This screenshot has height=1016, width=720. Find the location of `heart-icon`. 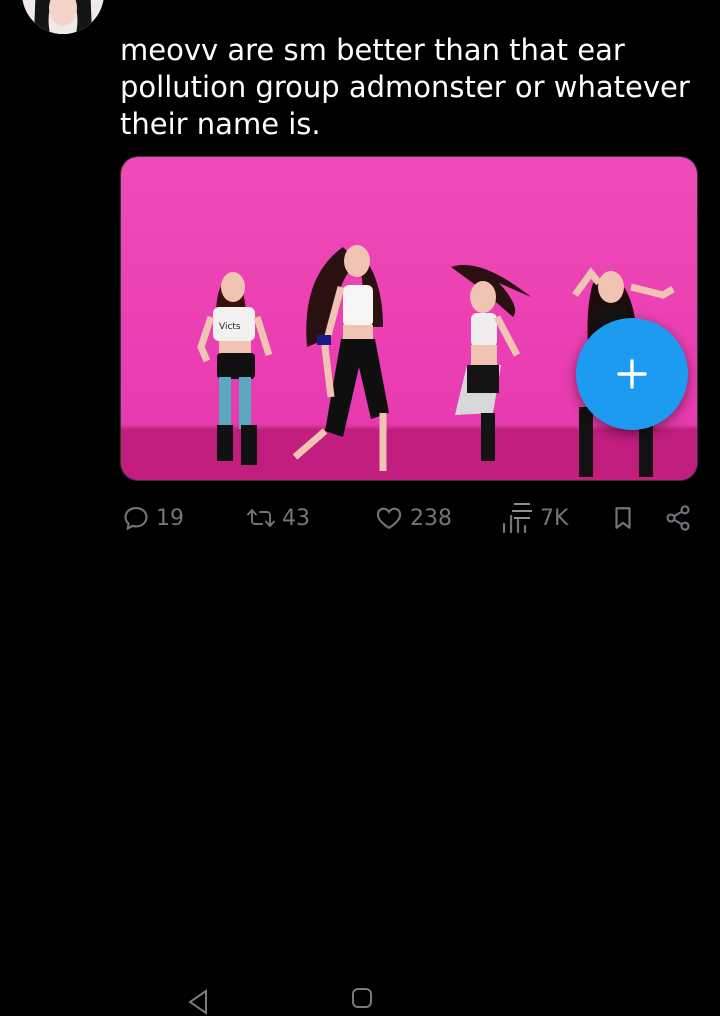

heart-icon is located at coordinates (389, 518).